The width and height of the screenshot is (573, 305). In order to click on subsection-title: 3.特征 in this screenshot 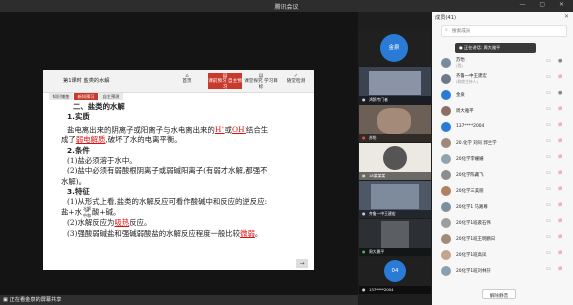, I will do `click(78, 191)`.